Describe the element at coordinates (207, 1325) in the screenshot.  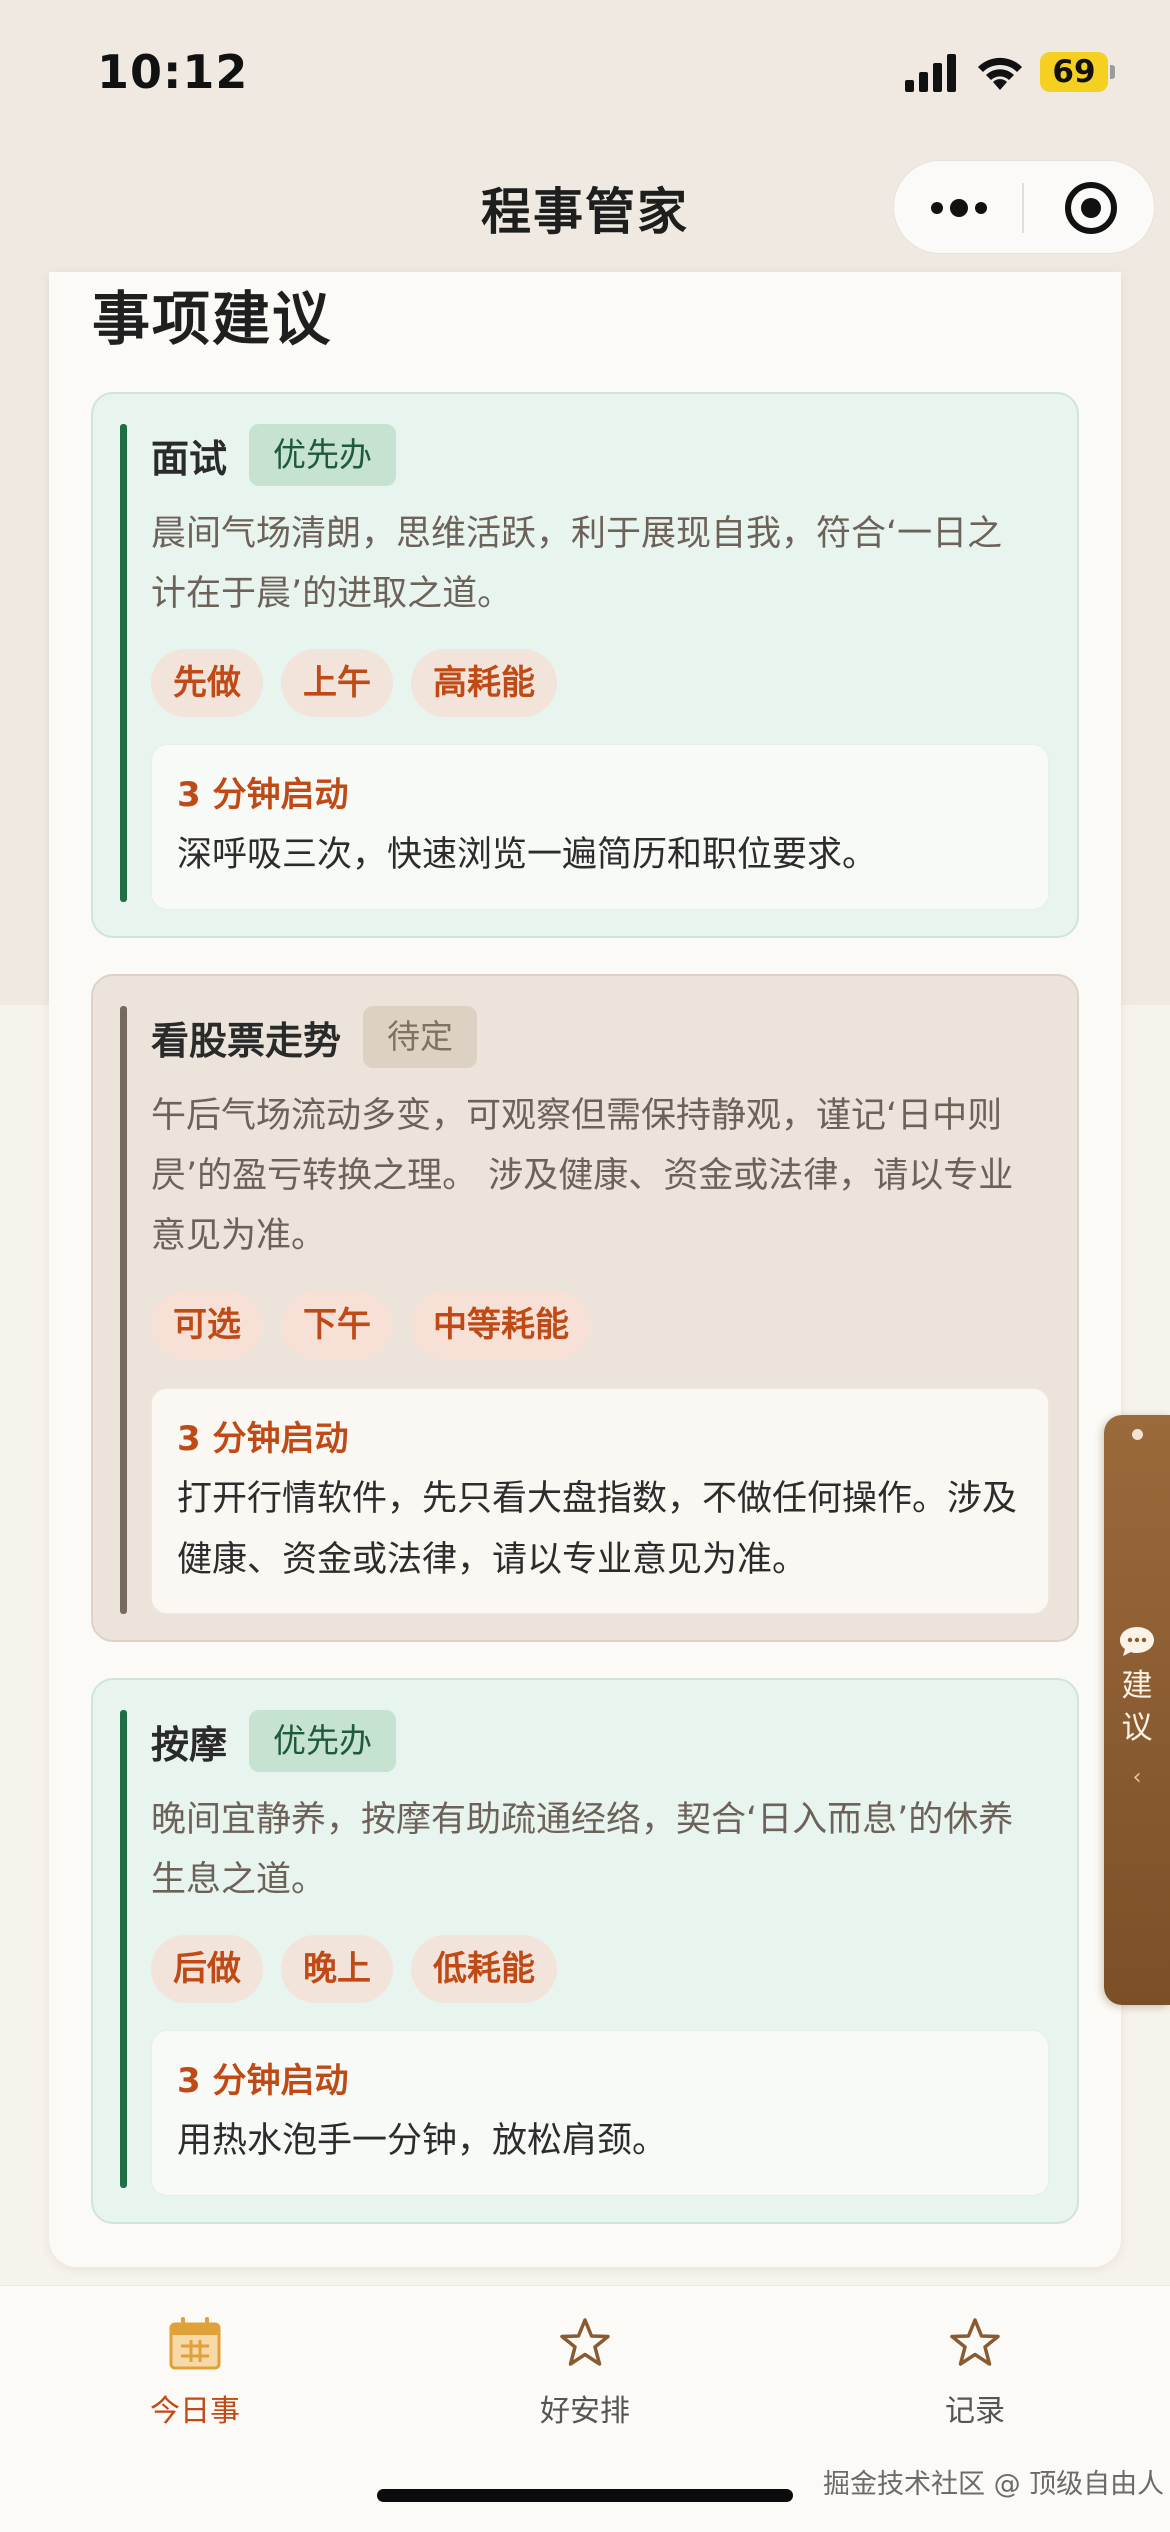
I see `tag-order: 可选` at that location.